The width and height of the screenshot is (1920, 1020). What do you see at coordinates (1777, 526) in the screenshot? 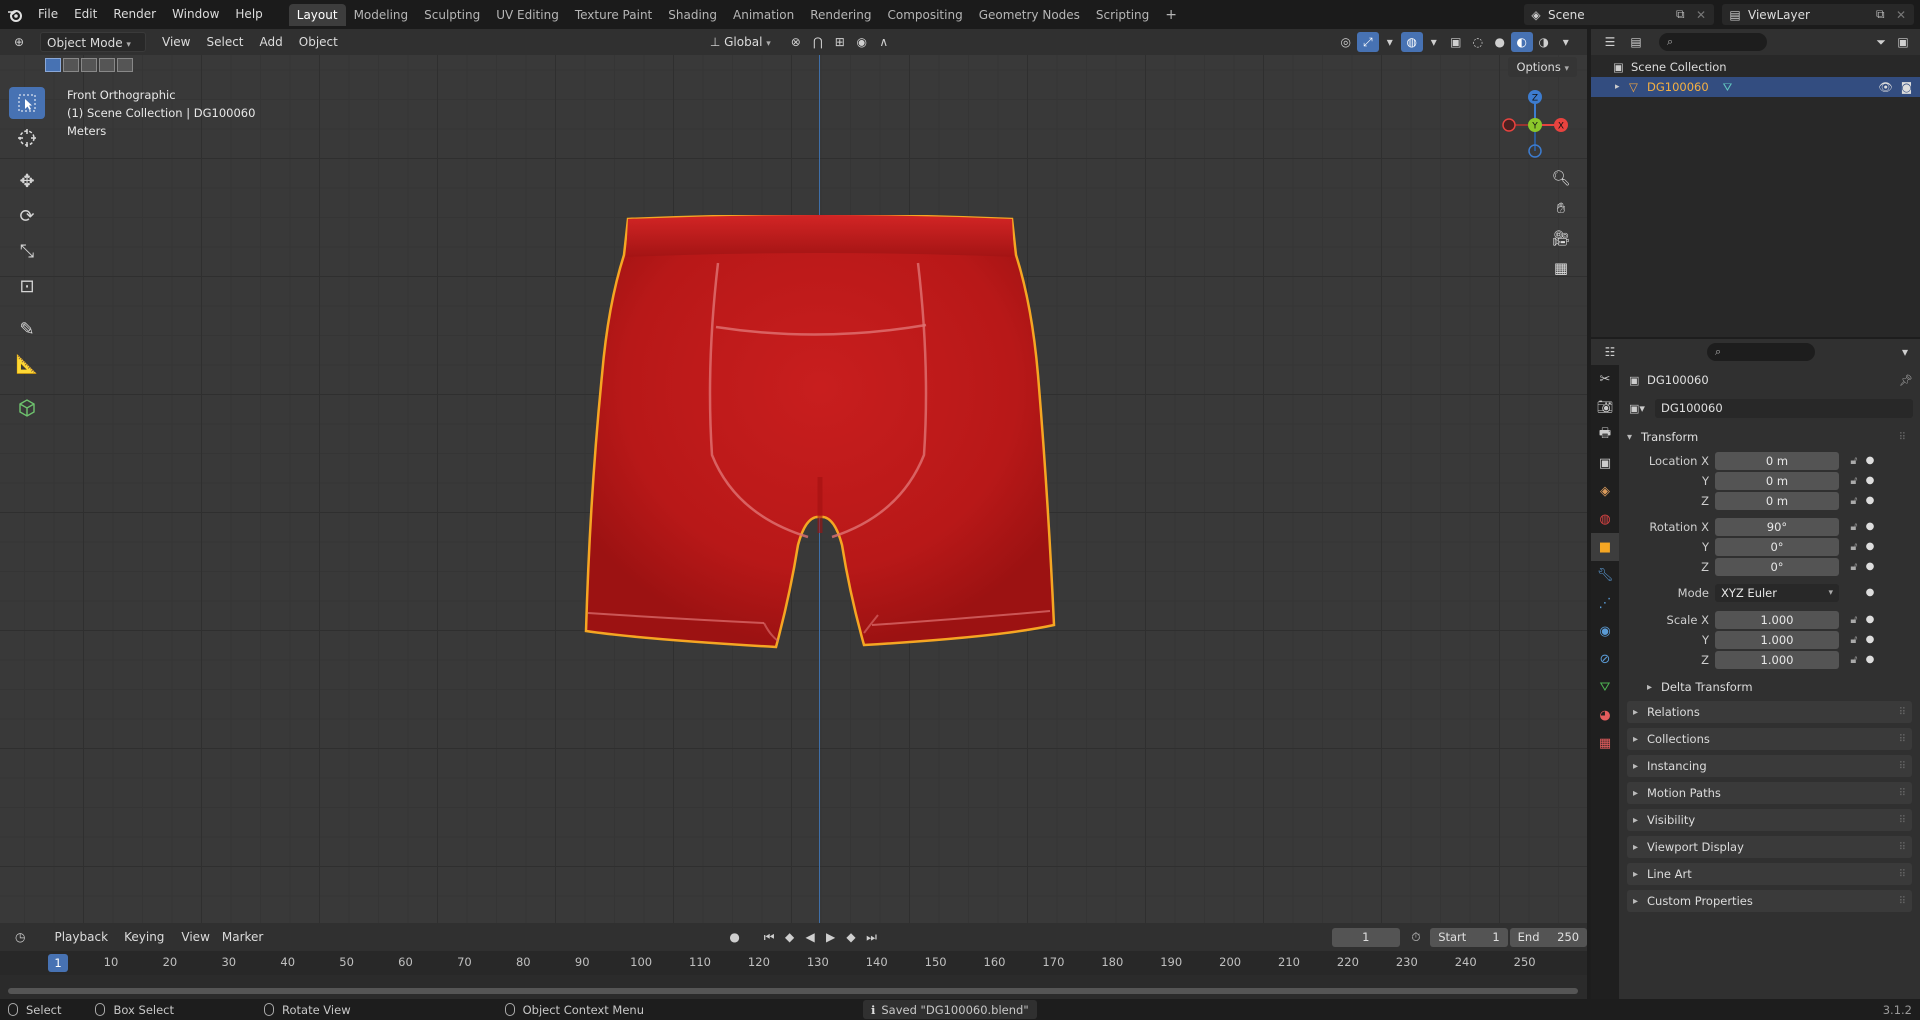
I see `rotation-x-field: 90°` at bounding box center [1777, 526].